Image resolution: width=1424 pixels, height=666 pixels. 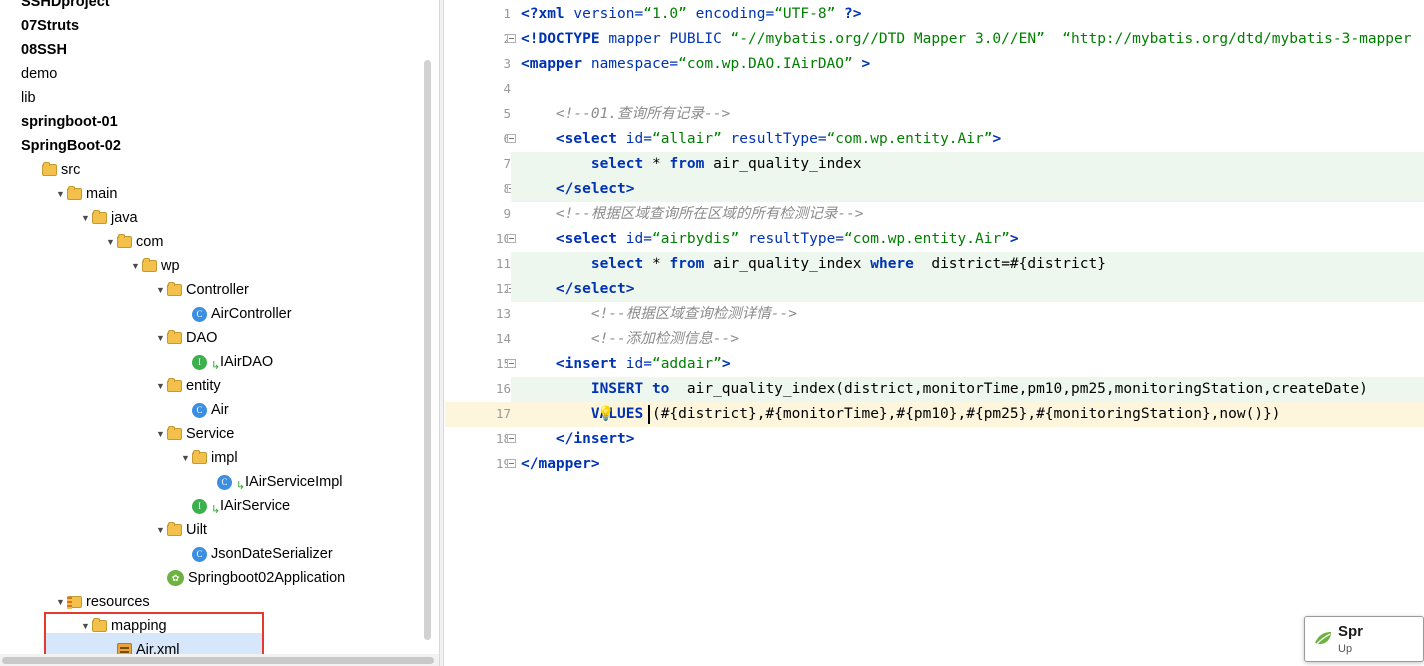 I want to click on tree-item-label: src, so click(x=71, y=170).